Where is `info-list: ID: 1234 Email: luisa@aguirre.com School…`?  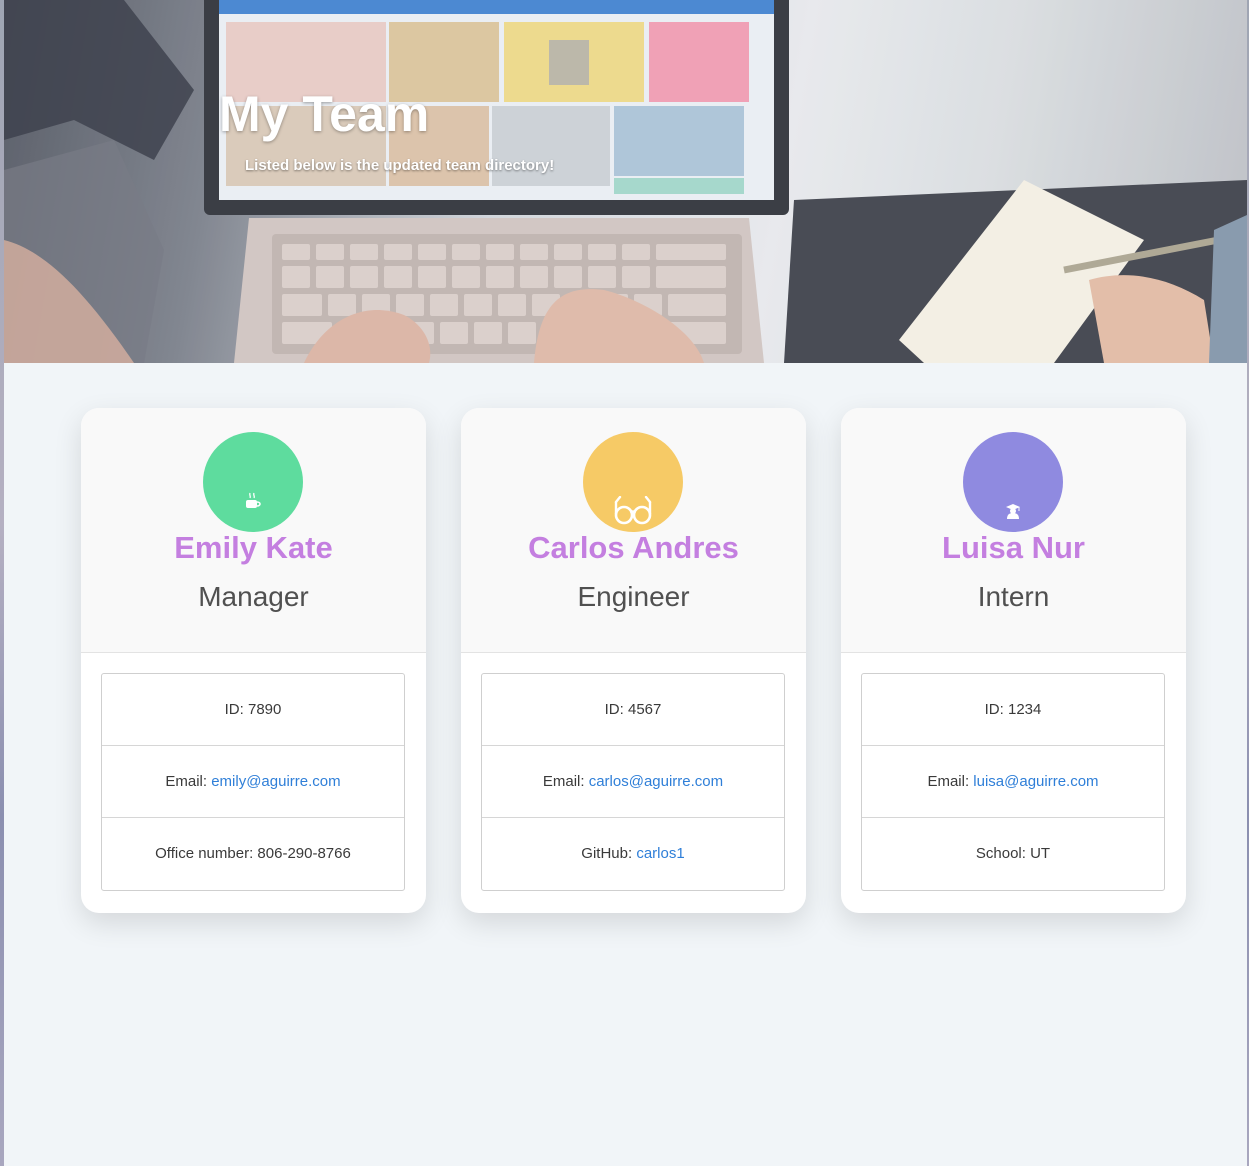
info-list: ID: 1234 Email: luisa@aguirre.com School… is located at coordinates (1013, 782).